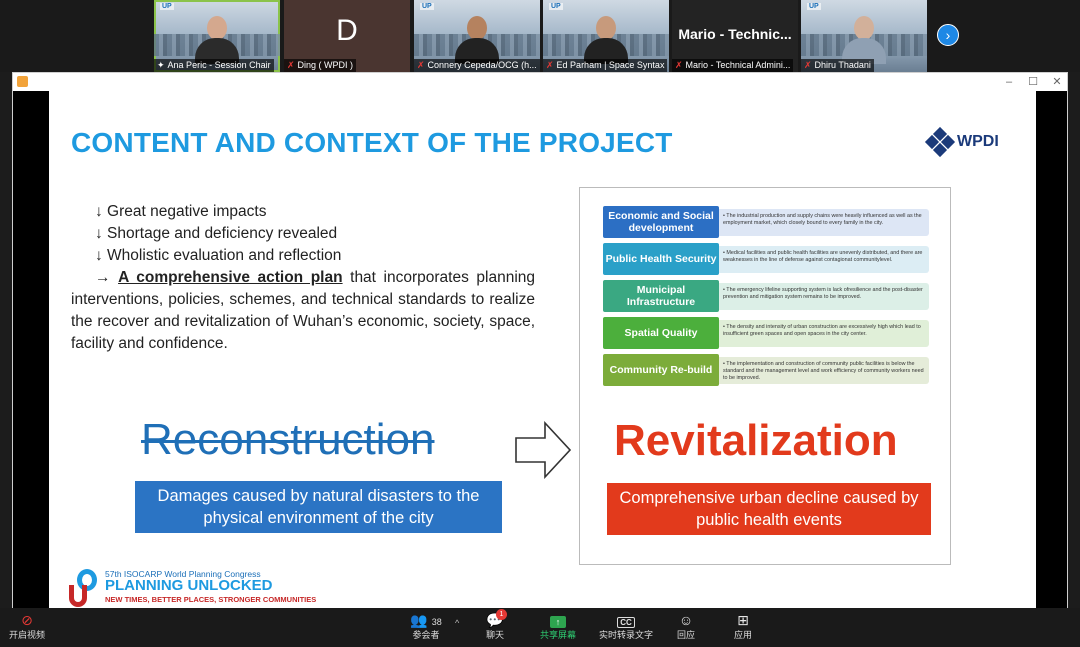  I want to click on window-titlebar: – ☐ ✕, so click(540, 82).